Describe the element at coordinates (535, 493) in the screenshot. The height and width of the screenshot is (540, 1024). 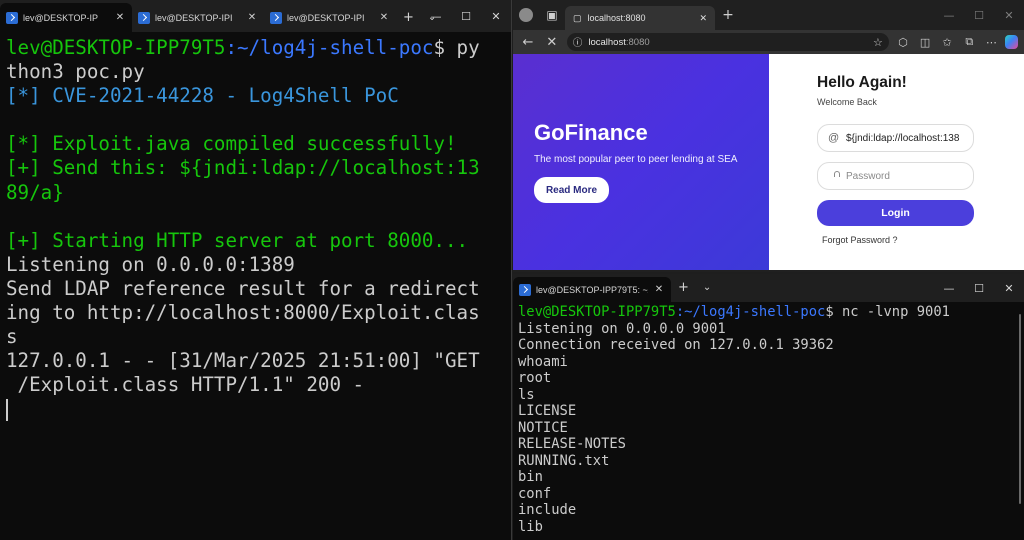
I see `output-line: conf` at that location.